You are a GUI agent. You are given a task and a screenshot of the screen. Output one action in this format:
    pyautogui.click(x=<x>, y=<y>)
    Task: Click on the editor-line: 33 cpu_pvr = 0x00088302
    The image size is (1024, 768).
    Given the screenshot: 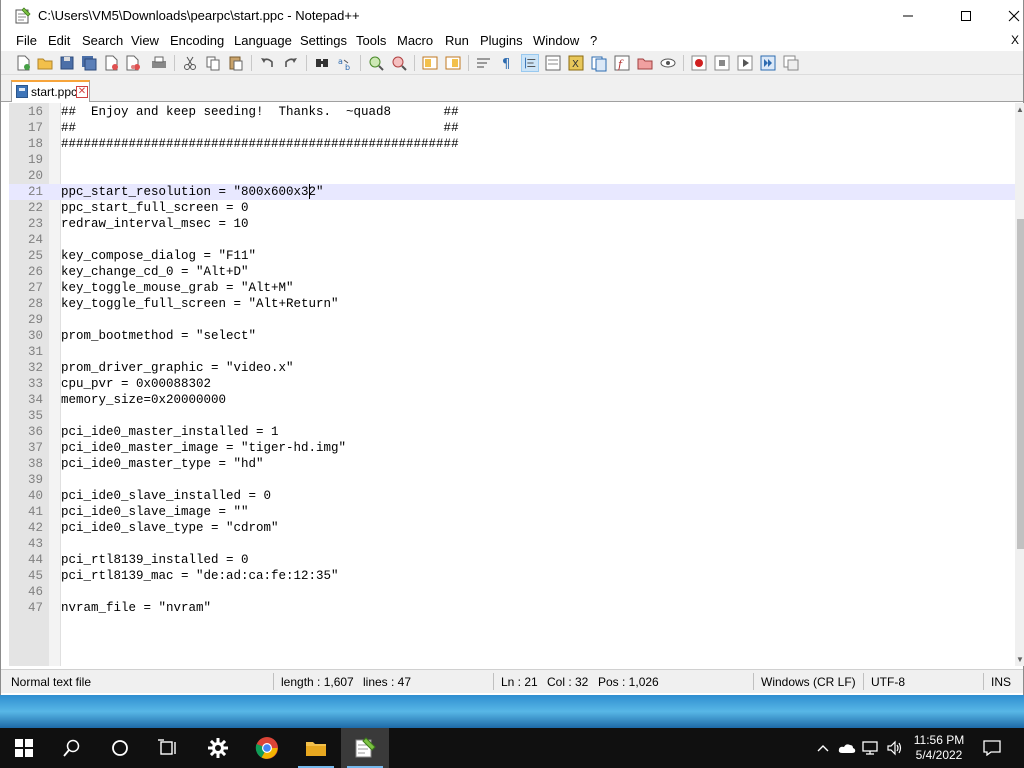 What is the action you would take?
    pyautogui.click(x=512, y=384)
    